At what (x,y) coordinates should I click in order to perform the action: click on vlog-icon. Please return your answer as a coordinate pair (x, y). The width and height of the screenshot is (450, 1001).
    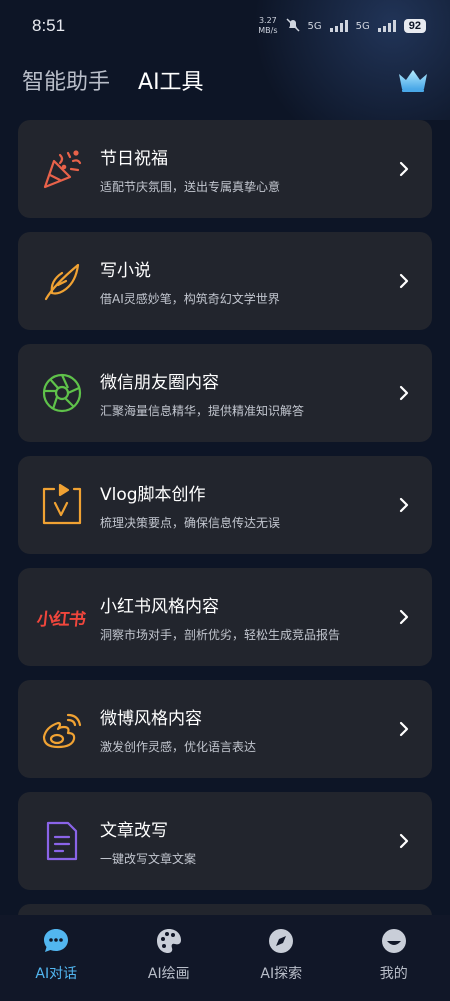
    Looking at the image, I should click on (62, 505).